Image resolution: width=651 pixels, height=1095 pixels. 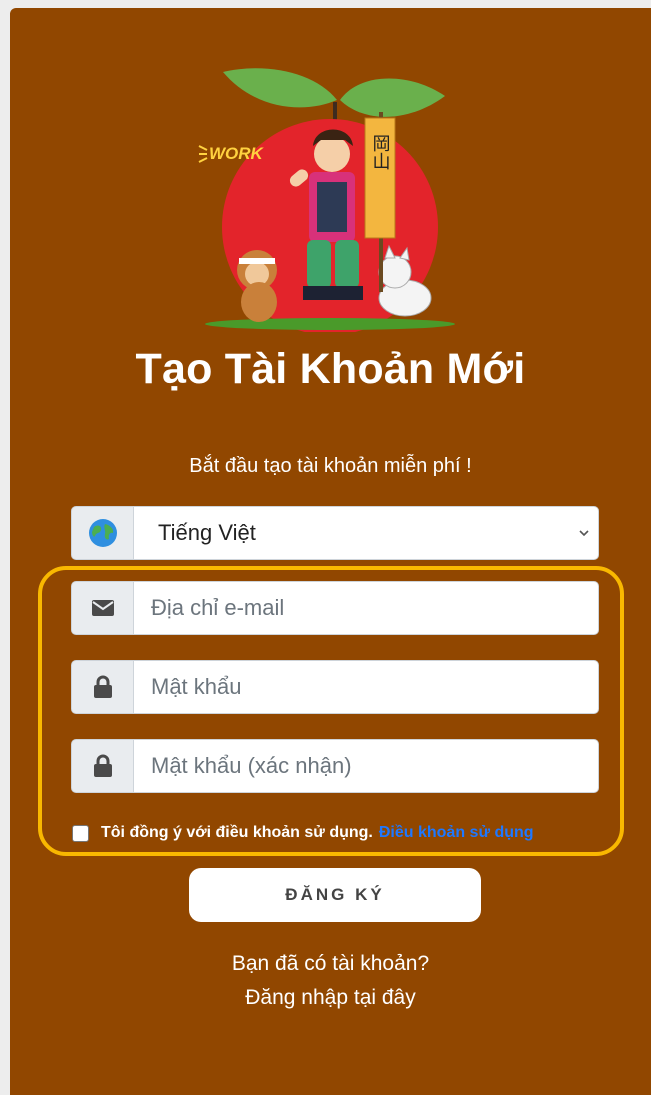 I want to click on terms-agreement-text: Tôi đồng ý với điều khoản sử dụng., so click(x=237, y=832).